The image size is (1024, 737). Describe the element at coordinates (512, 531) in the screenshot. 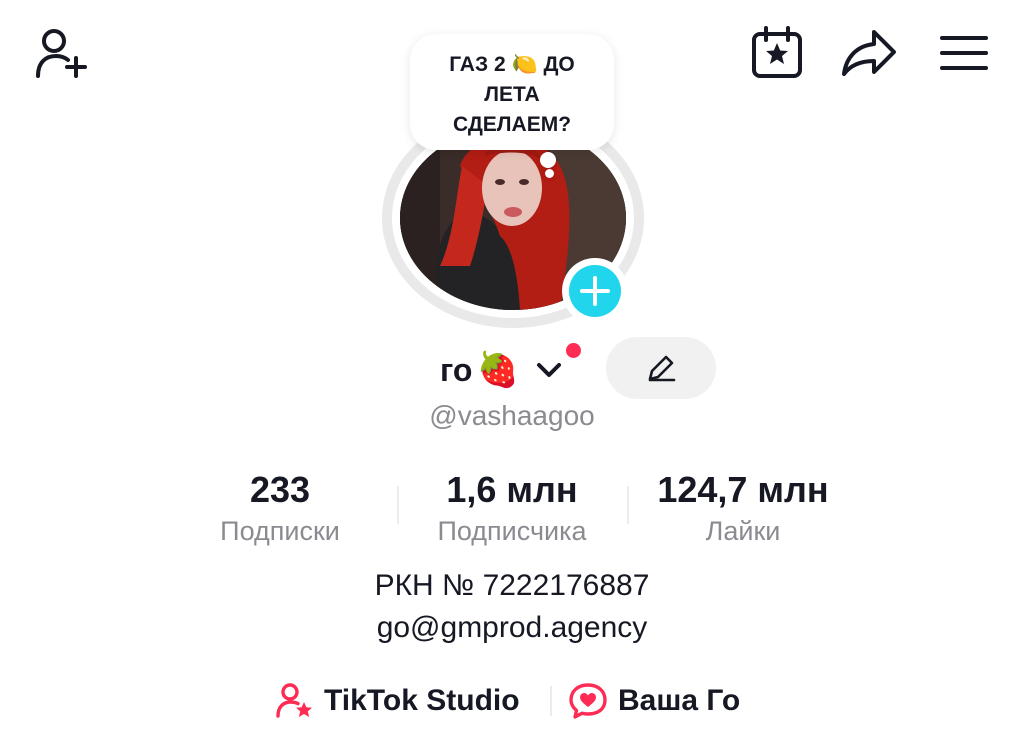

I see `followers-label: Подписчика` at that location.